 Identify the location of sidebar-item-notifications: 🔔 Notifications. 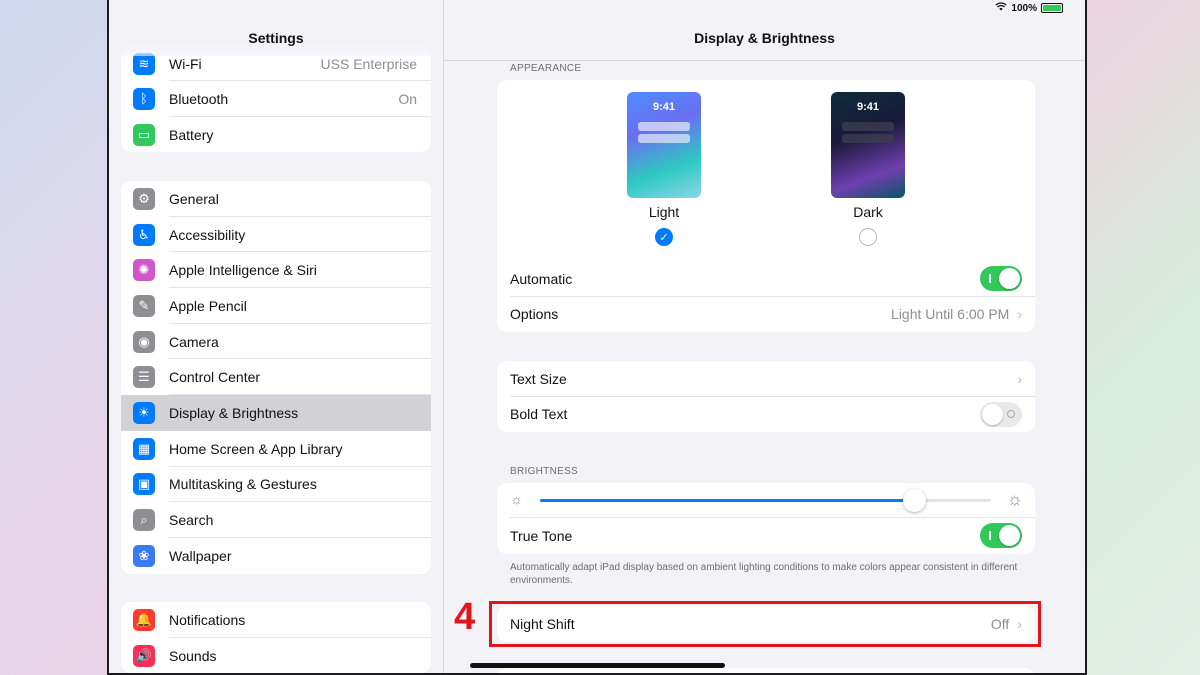
(276, 620).